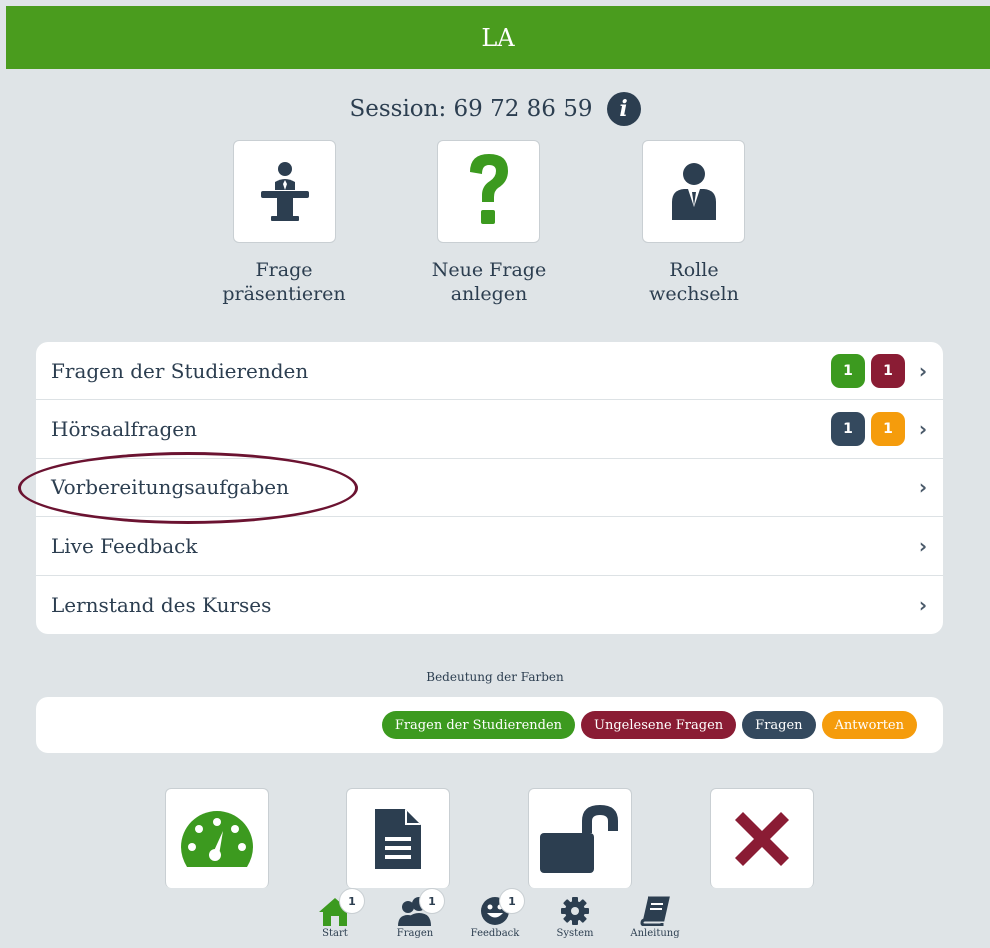 This screenshot has width=990, height=948. What do you see at coordinates (489, 429) in the screenshot?
I see `menu-item-lecture-hall-questions: Hörsaalfragen 1 1 ›` at bounding box center [489, 429].